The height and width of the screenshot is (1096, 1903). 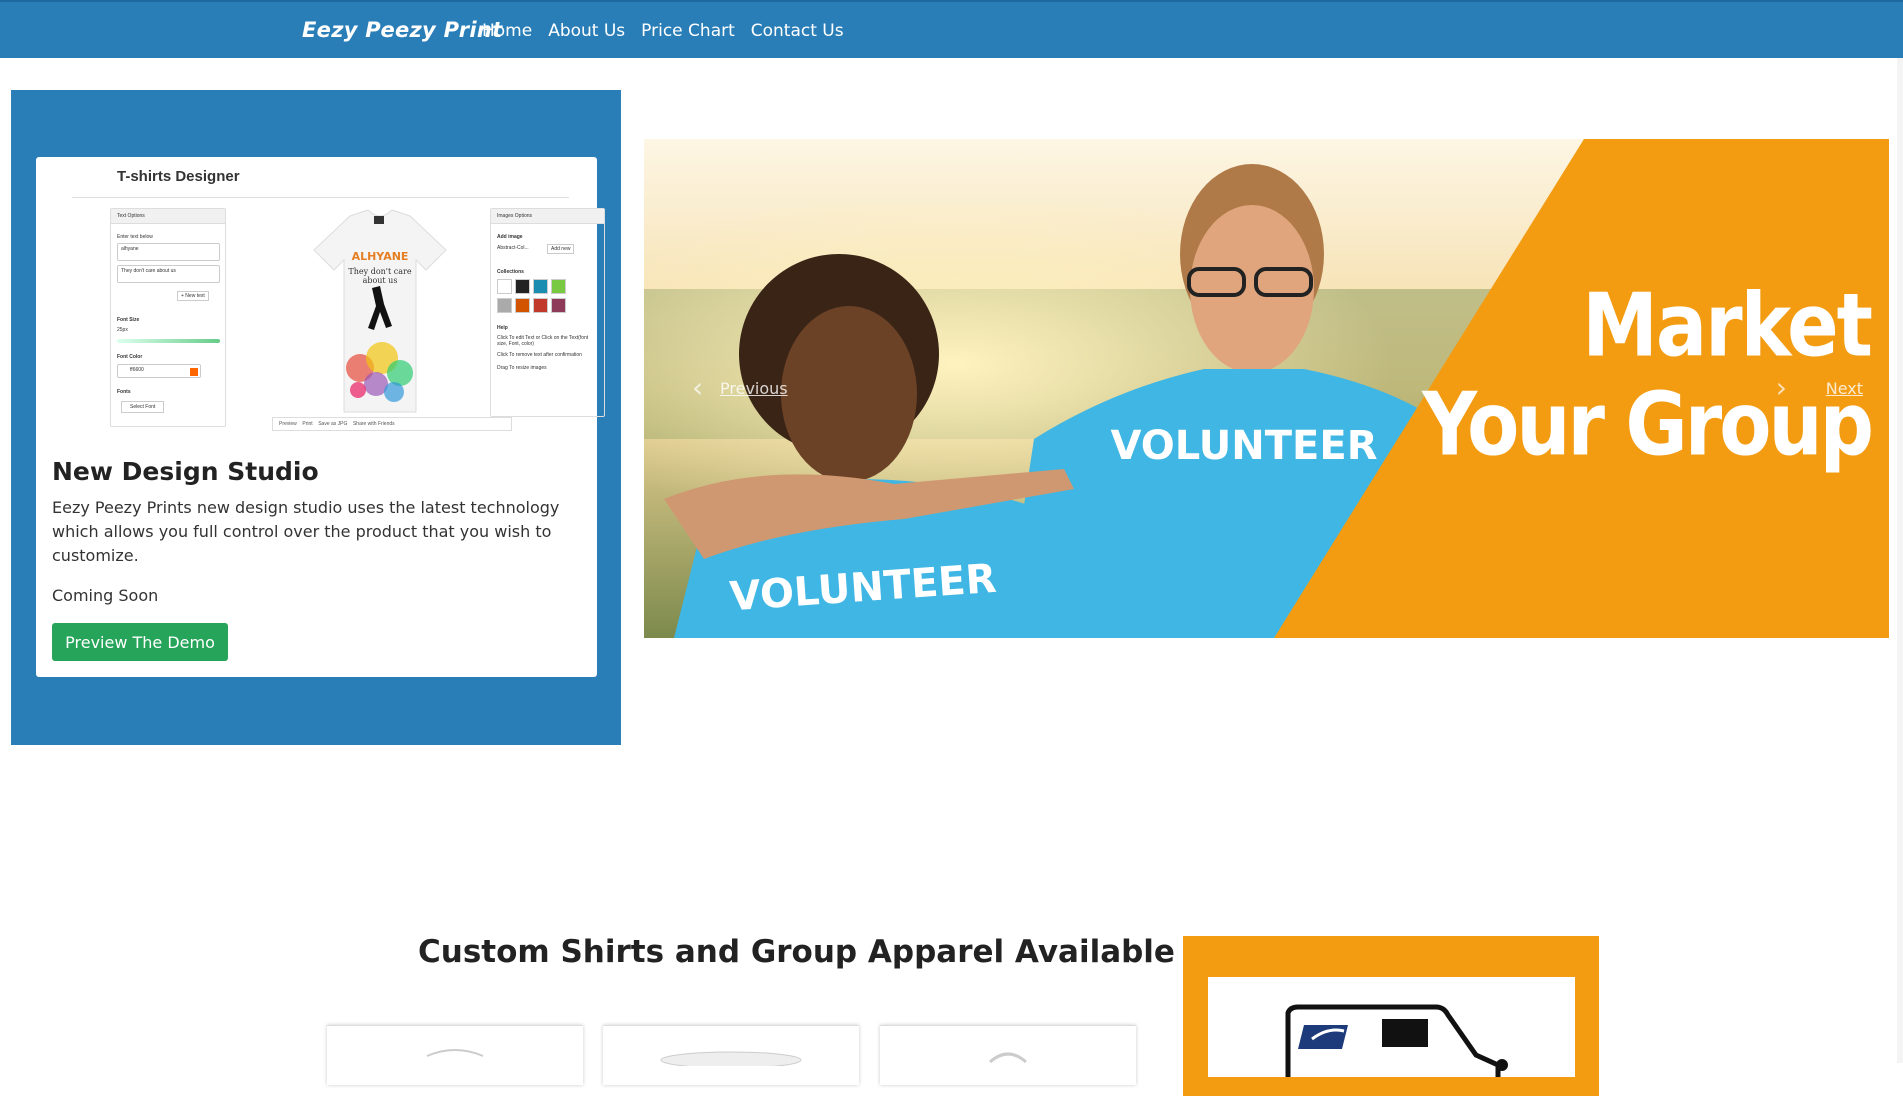 What do you see at coordinates (193, 296) in the screenshot?
I see `mockup-new-text-button: + New text` at bounding box center [193, 296].